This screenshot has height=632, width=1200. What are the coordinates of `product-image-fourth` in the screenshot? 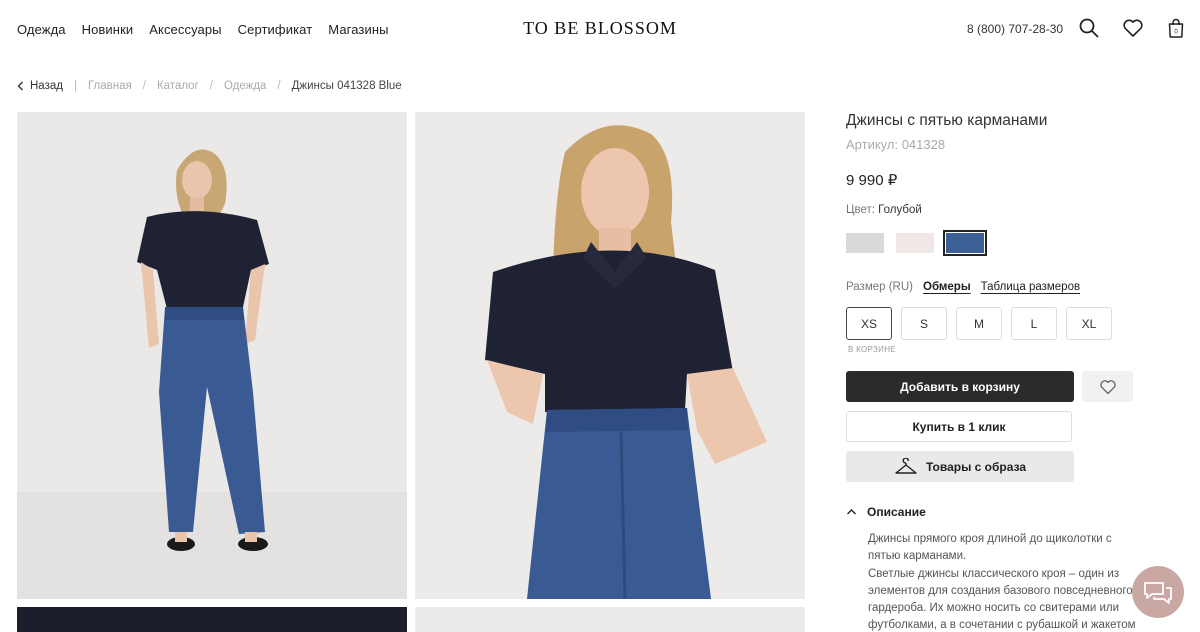 It's located at (610, 619).